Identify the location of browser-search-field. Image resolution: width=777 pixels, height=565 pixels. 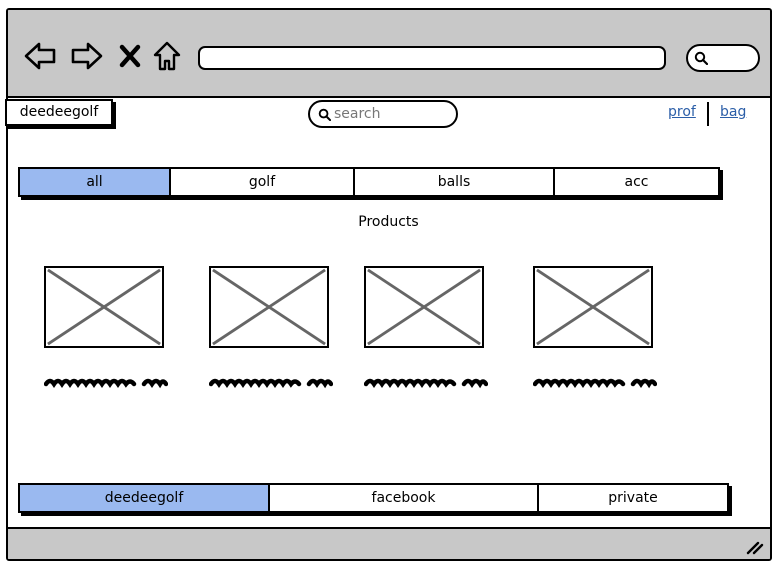
(723, 58).